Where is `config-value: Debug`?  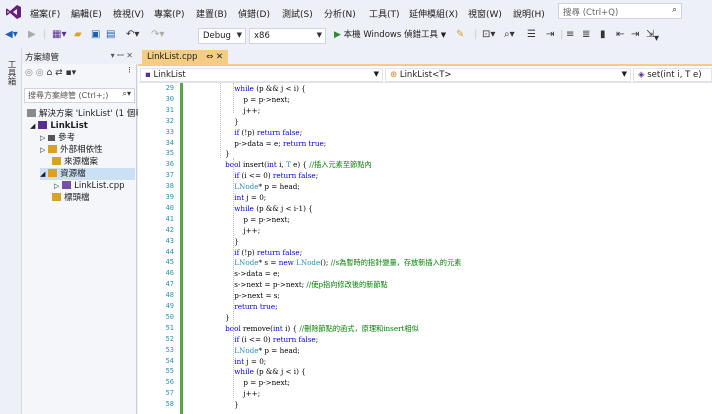 config-value: Debug is located at coordinates (217, 36).